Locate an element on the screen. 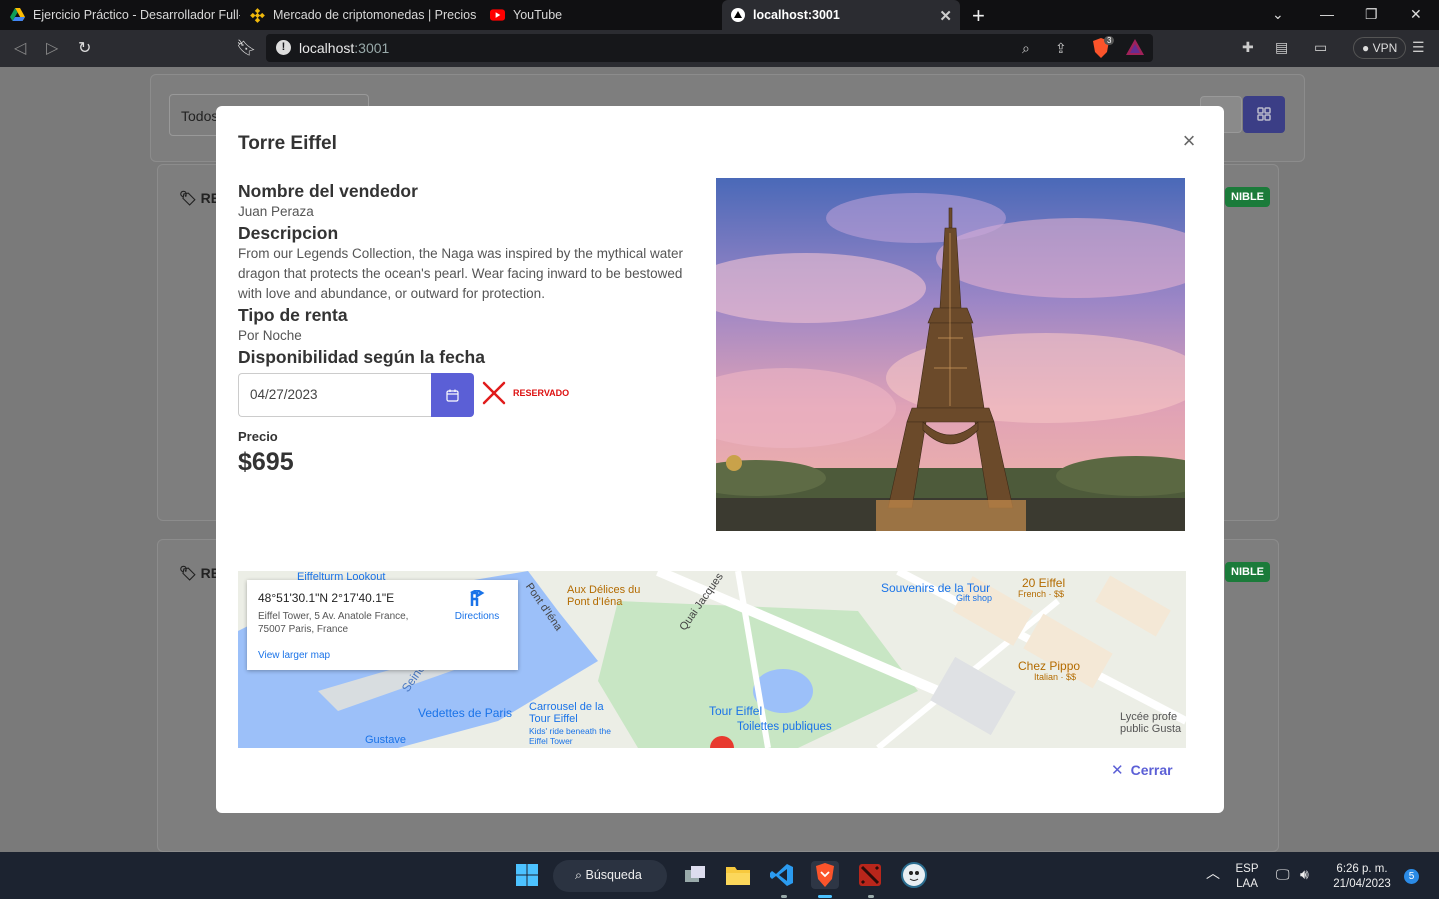  notification-badge: 5 is located at coordinates (1411, 876).